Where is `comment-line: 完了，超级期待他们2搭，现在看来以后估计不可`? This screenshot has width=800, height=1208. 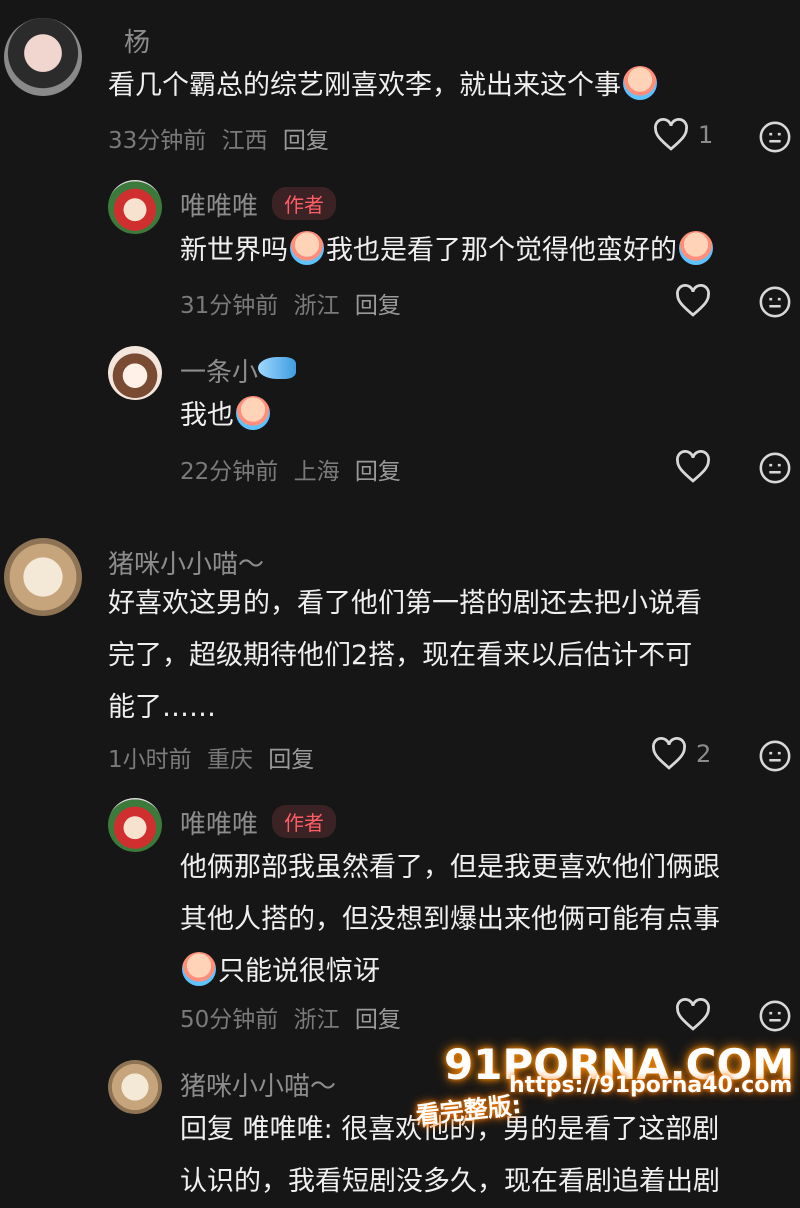 comment-line: 完了，超级期待他们2搭，现在看来以后估计不可 is located at coordinates (400, 655).